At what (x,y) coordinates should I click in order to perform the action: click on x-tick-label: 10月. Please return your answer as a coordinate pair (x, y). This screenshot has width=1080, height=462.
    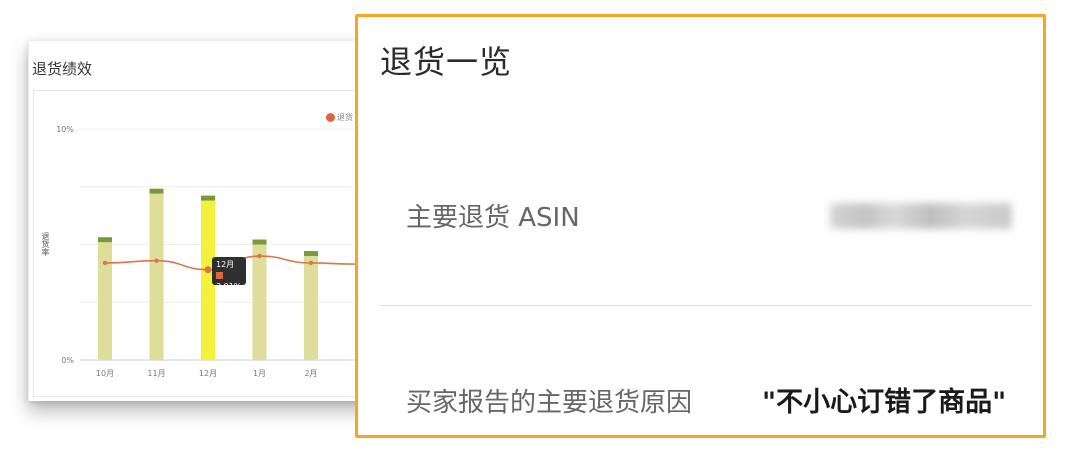
    Looking at the image, I should click on (105, 373).